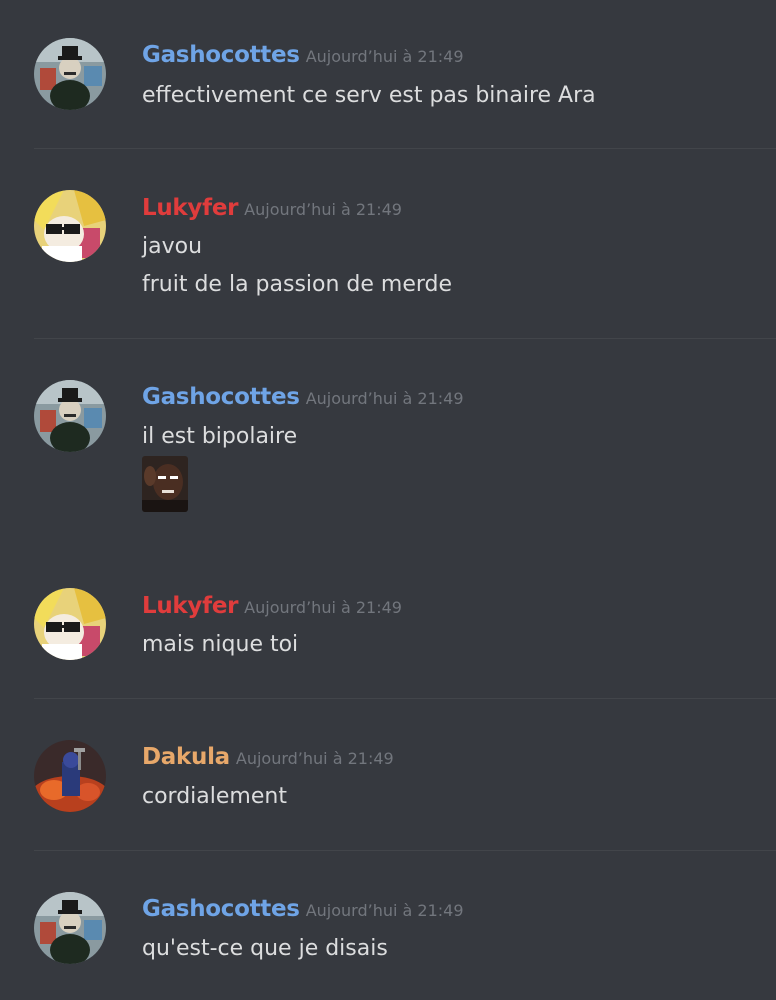 The image size is (776, 1000). Describe the element at coordinates (172, 246) in the screenshot. I see `message-text: javou` at that location.